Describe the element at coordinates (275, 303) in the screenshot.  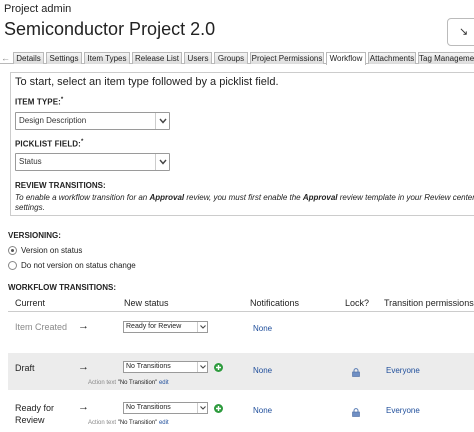
I see `column-header-notifications: Notifications` at that location.